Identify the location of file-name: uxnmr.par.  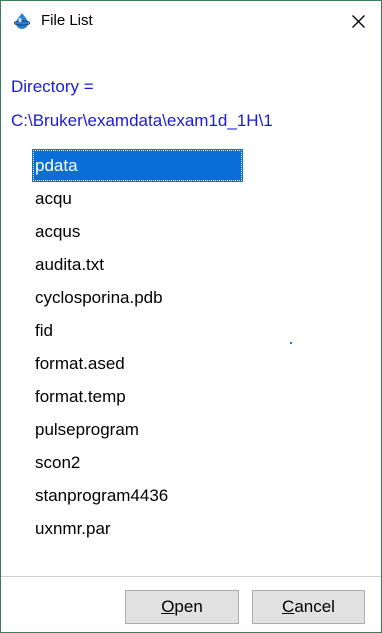
(73, 528).